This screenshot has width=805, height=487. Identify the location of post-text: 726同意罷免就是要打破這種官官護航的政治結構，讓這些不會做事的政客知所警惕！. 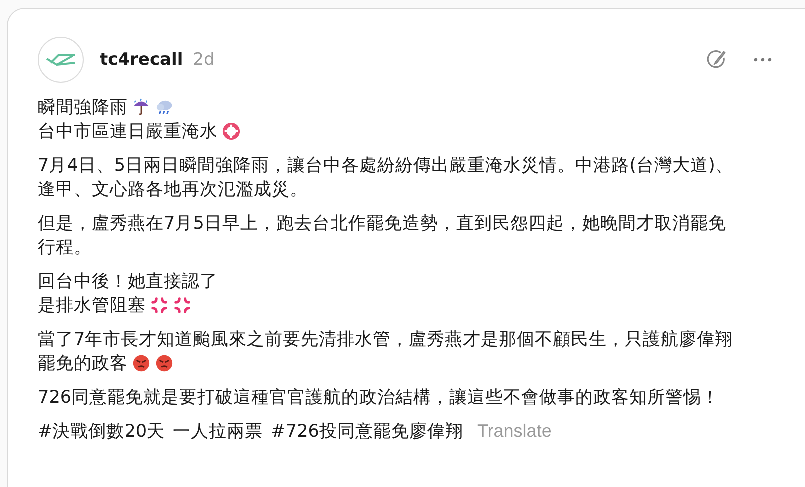
(379, 398).